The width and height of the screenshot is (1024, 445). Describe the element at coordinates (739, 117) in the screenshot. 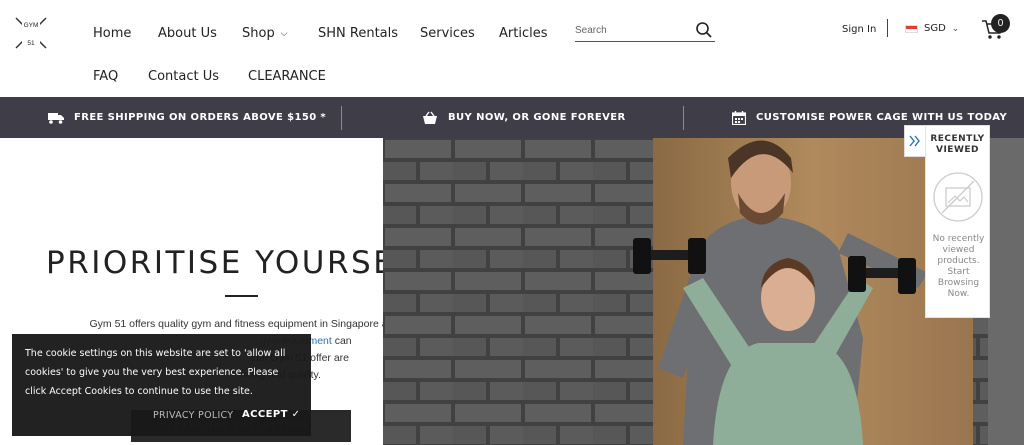

I see `calendar-icon` at that location.